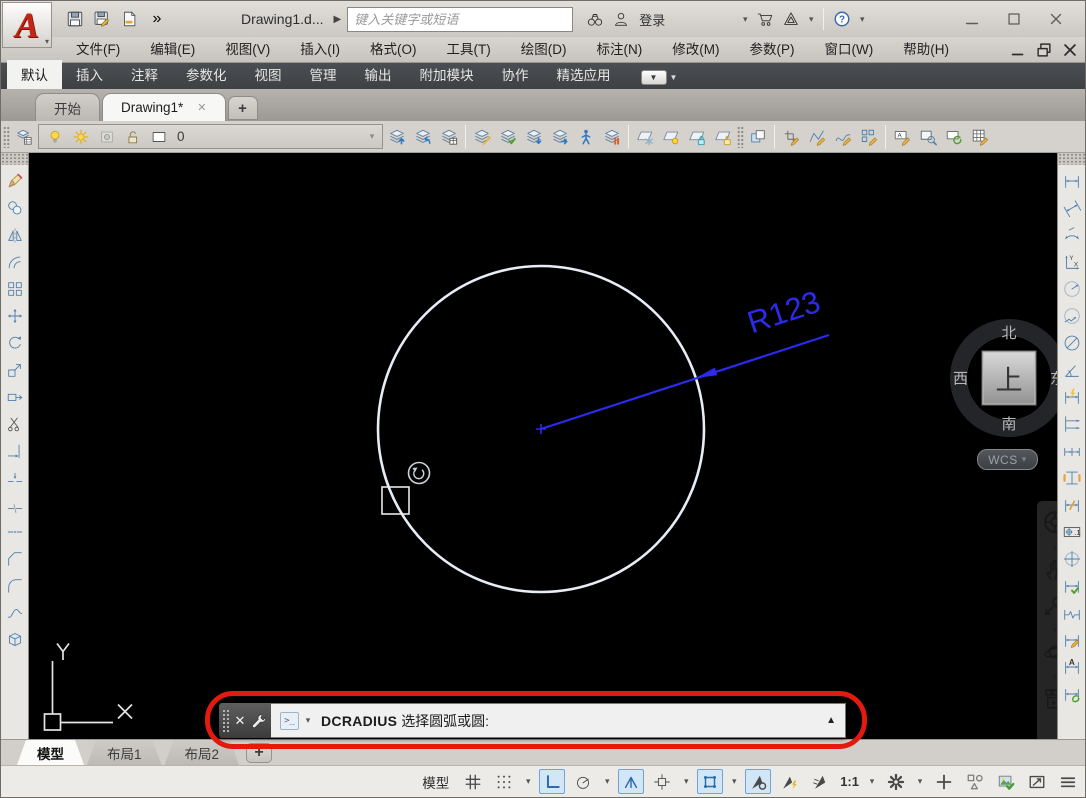  Describe the element at coordinates (1072, 558) in the screenshot. I see `dim-center-mark-icon` at that location.